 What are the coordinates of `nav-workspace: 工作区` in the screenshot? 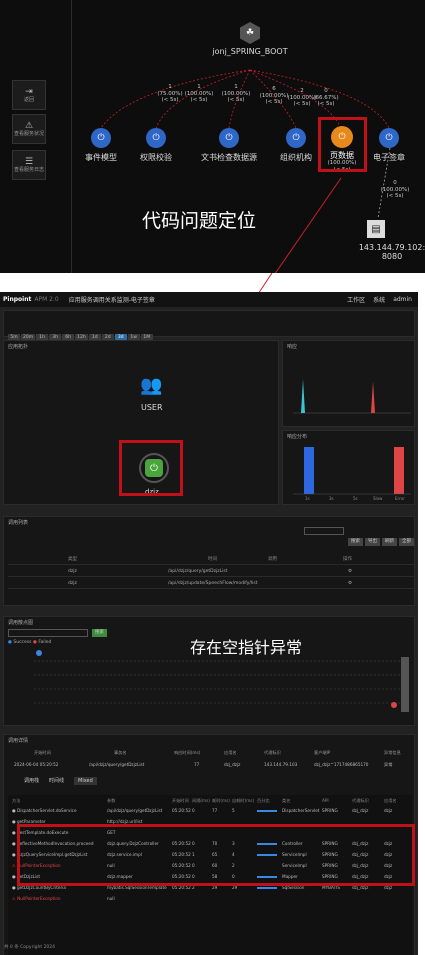 It's located at (356, 299).